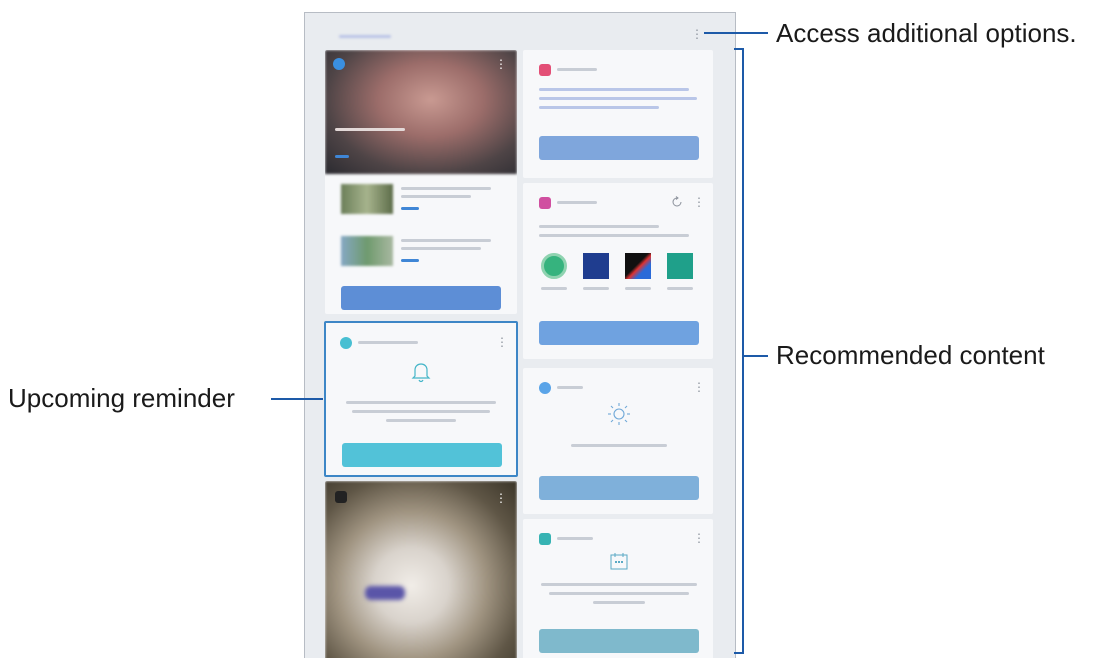 Image resolution: width=1107 pixels, height=658 pixels. I want to click on dog-collar, so click(385, 593).